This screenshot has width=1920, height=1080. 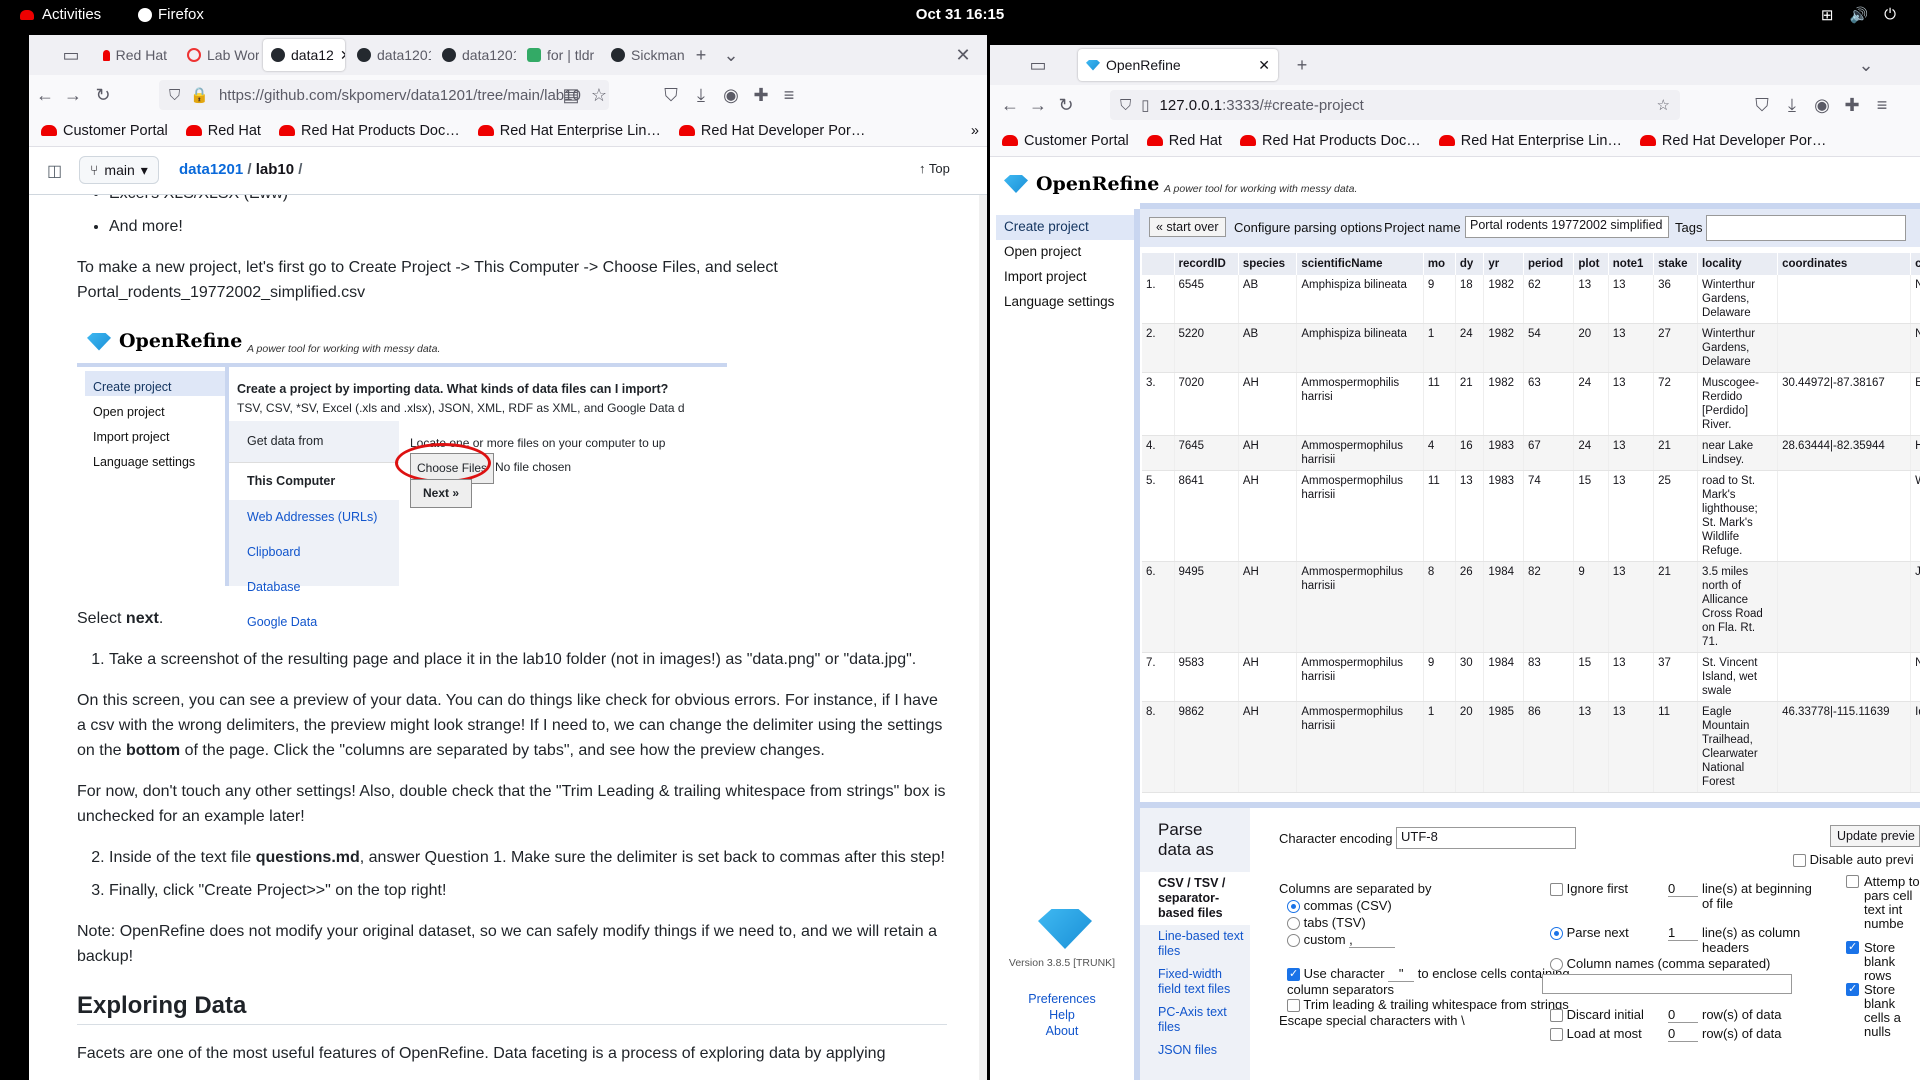 What do you see at coordinates (1844, 264) in the screenshot?
I see `column-header: coordinates` at bounding box center [1844, 264].